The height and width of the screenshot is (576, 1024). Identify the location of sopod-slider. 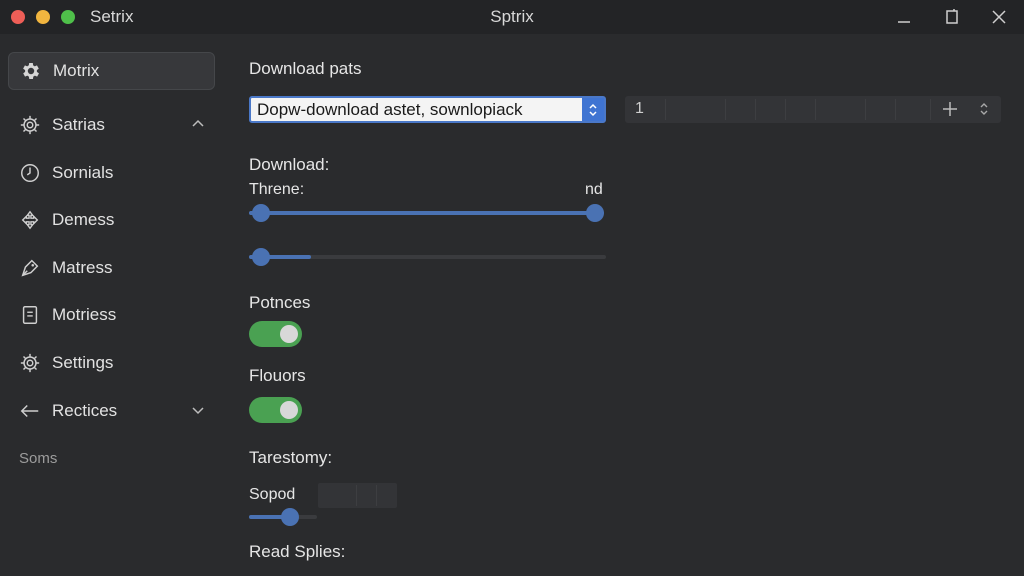
(283, 517).